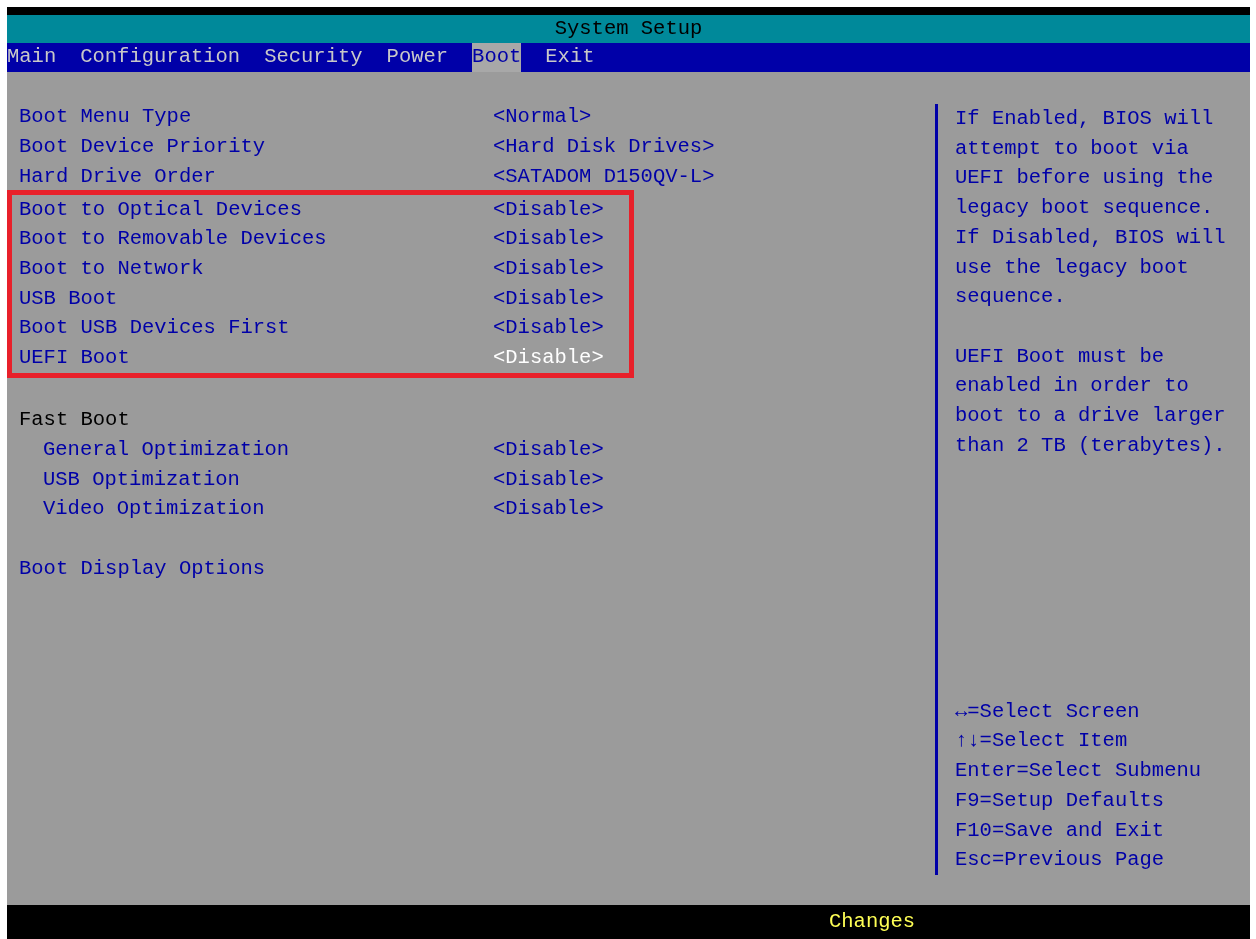 Image resolution: width=1256 pixels, height=939 pixels. What do you see at coordinates (161, 209) in the screenshot?
I see `setting-label: Boot to Optical Devices` at bounding box center [161, 209].